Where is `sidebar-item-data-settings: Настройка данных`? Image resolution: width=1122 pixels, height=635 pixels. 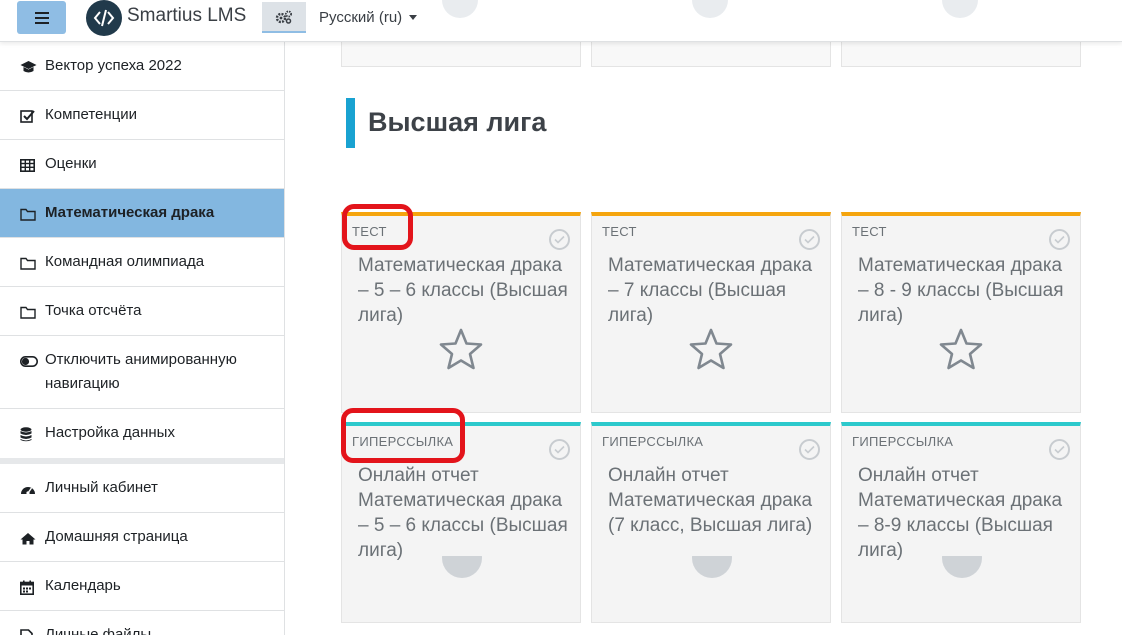
sidebar-item-data-settings: Настройка данных is located at coordinates (142, 433).